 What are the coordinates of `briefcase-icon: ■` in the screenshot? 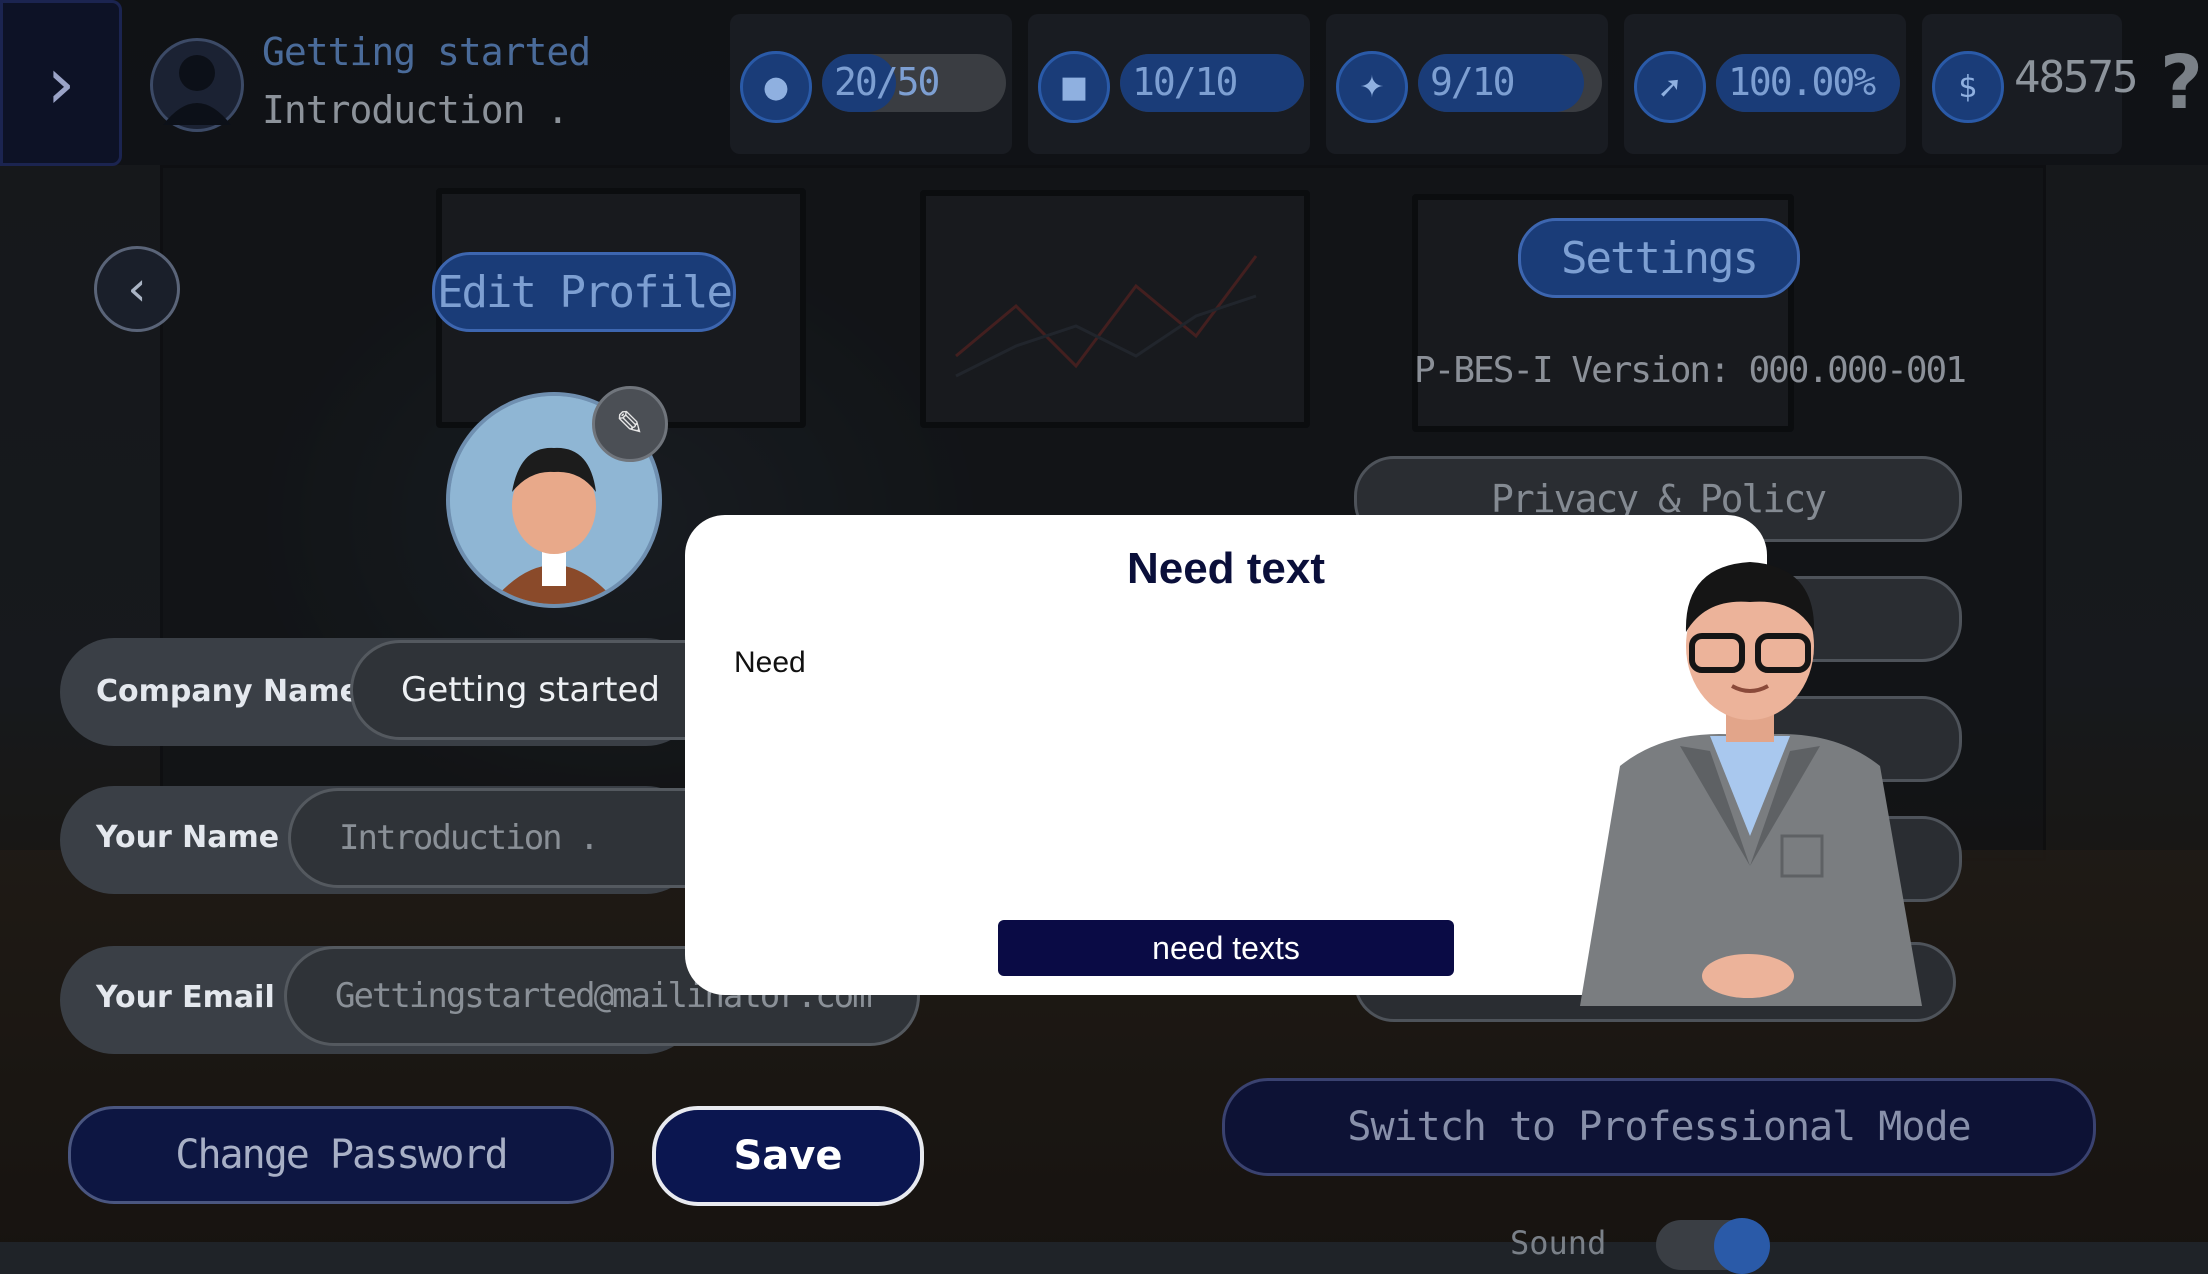 It's located at (1074, 87).